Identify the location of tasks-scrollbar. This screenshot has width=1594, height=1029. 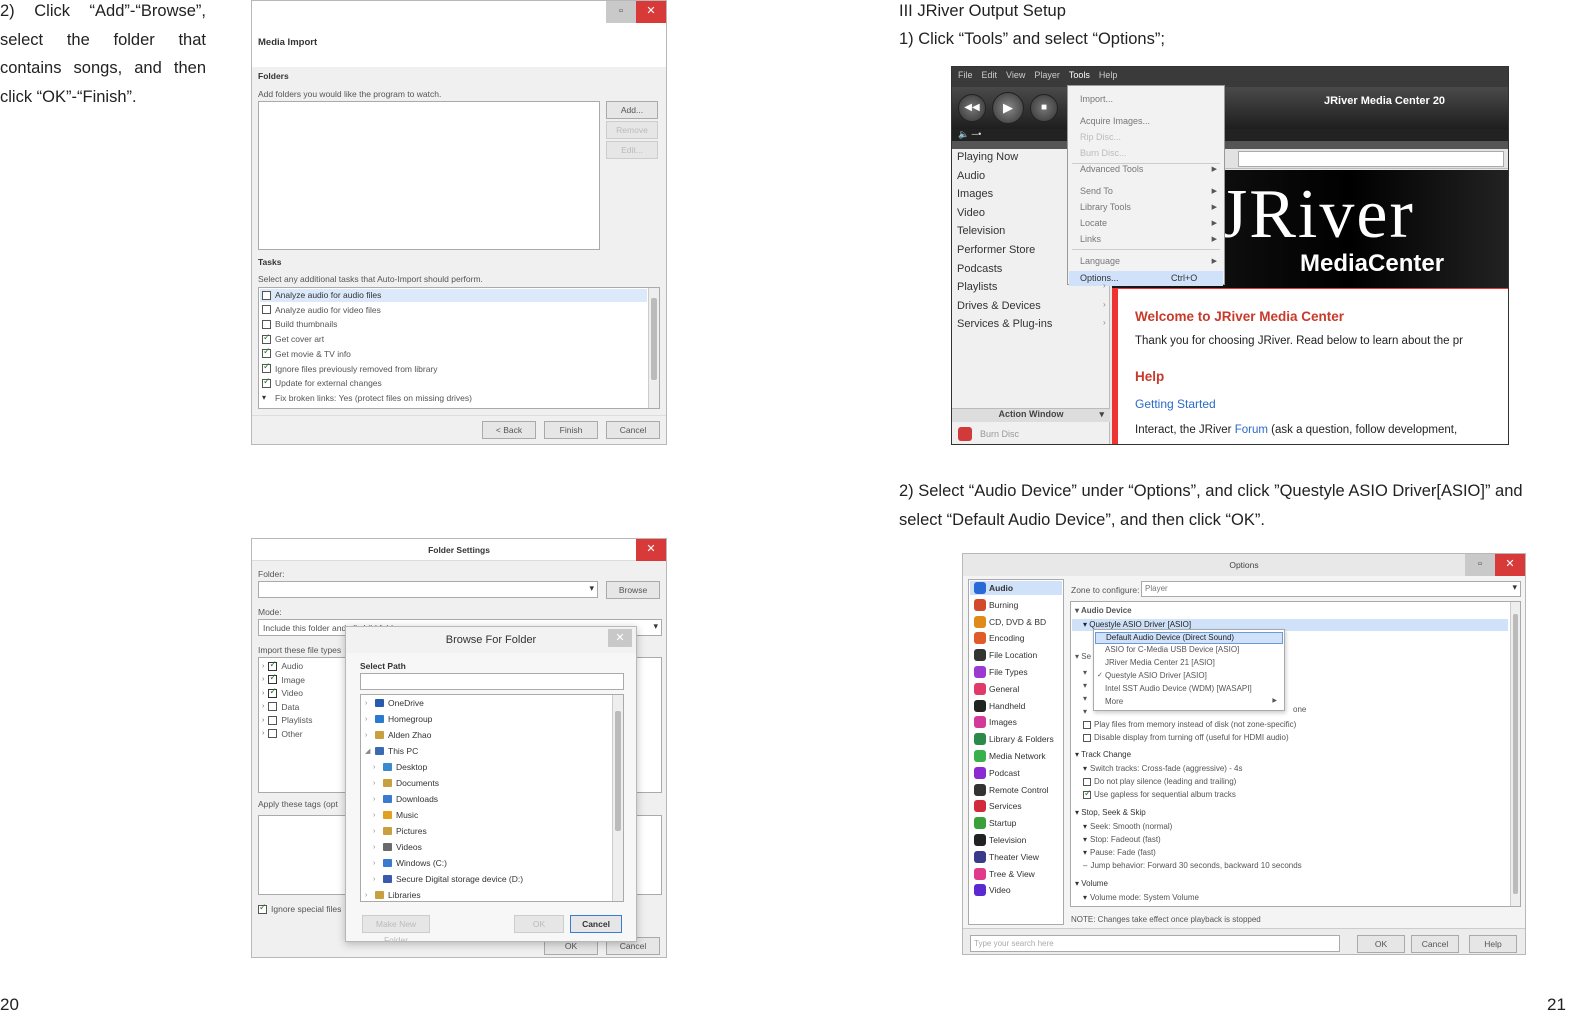
(653, 348).